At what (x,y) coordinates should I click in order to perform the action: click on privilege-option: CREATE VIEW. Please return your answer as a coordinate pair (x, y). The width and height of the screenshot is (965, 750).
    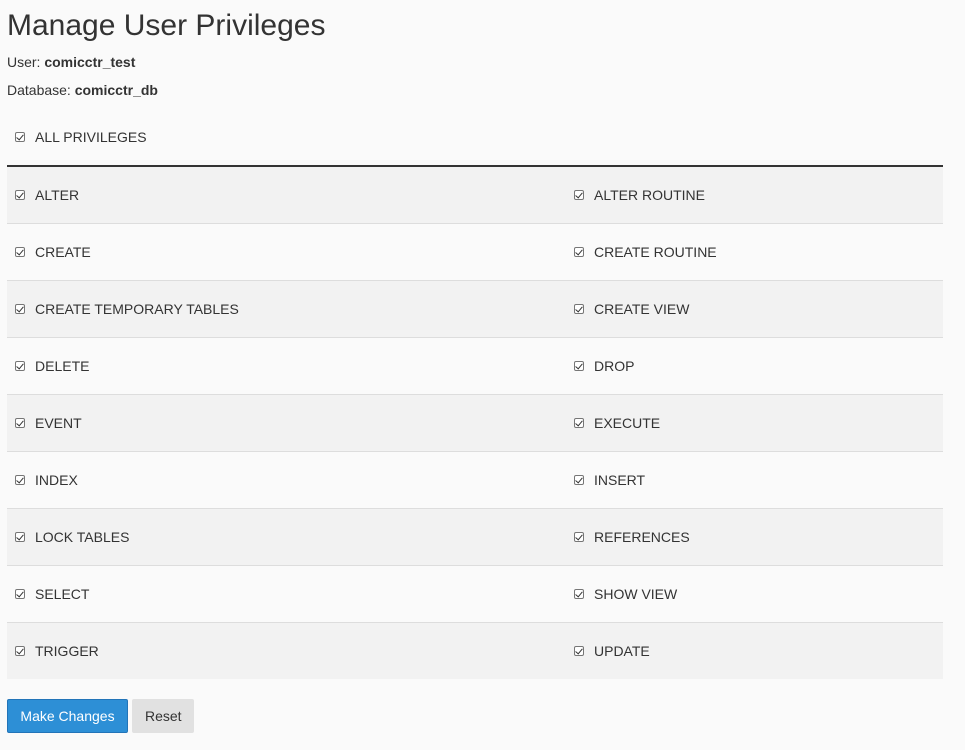
    Looking at the image, I should click on (754, 309).